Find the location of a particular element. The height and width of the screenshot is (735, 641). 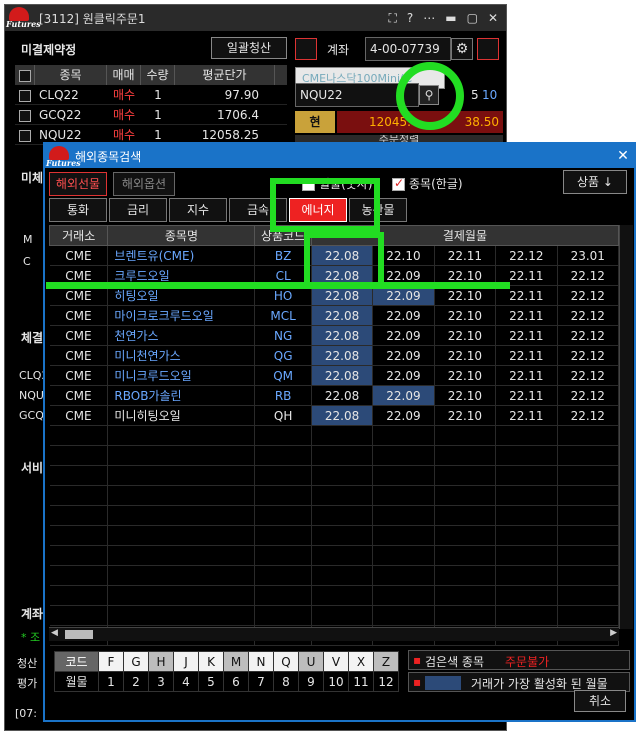

cash-label: 청산 is located at coordinates (27, 663).